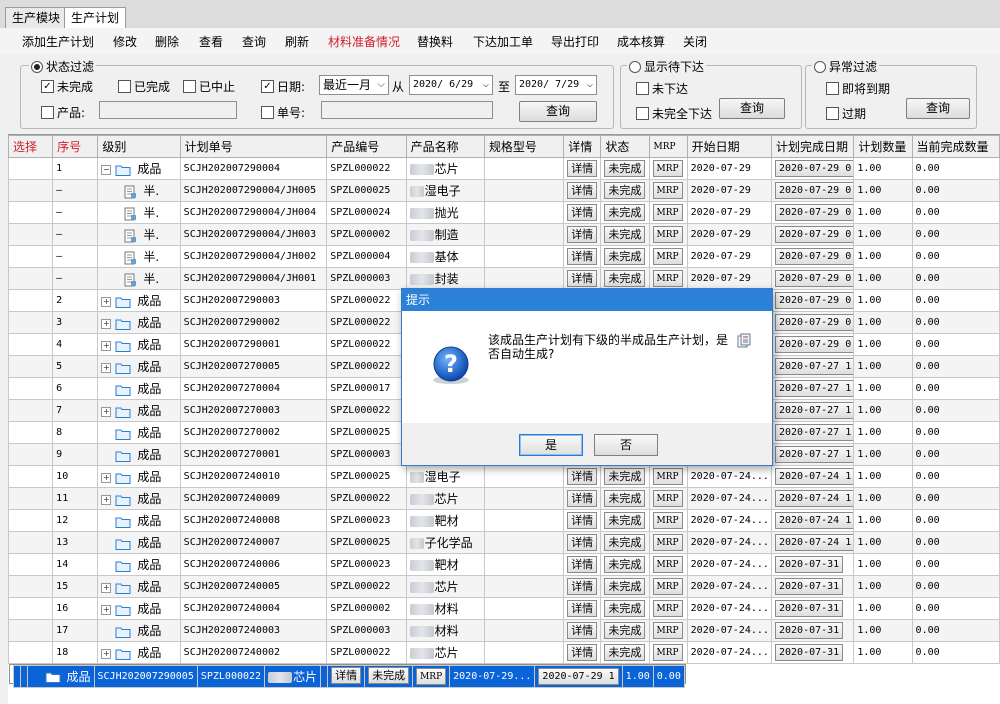  Describe the element at coordinates (139, 146) in the screenshot. I see `col-level: 级别` at that location.